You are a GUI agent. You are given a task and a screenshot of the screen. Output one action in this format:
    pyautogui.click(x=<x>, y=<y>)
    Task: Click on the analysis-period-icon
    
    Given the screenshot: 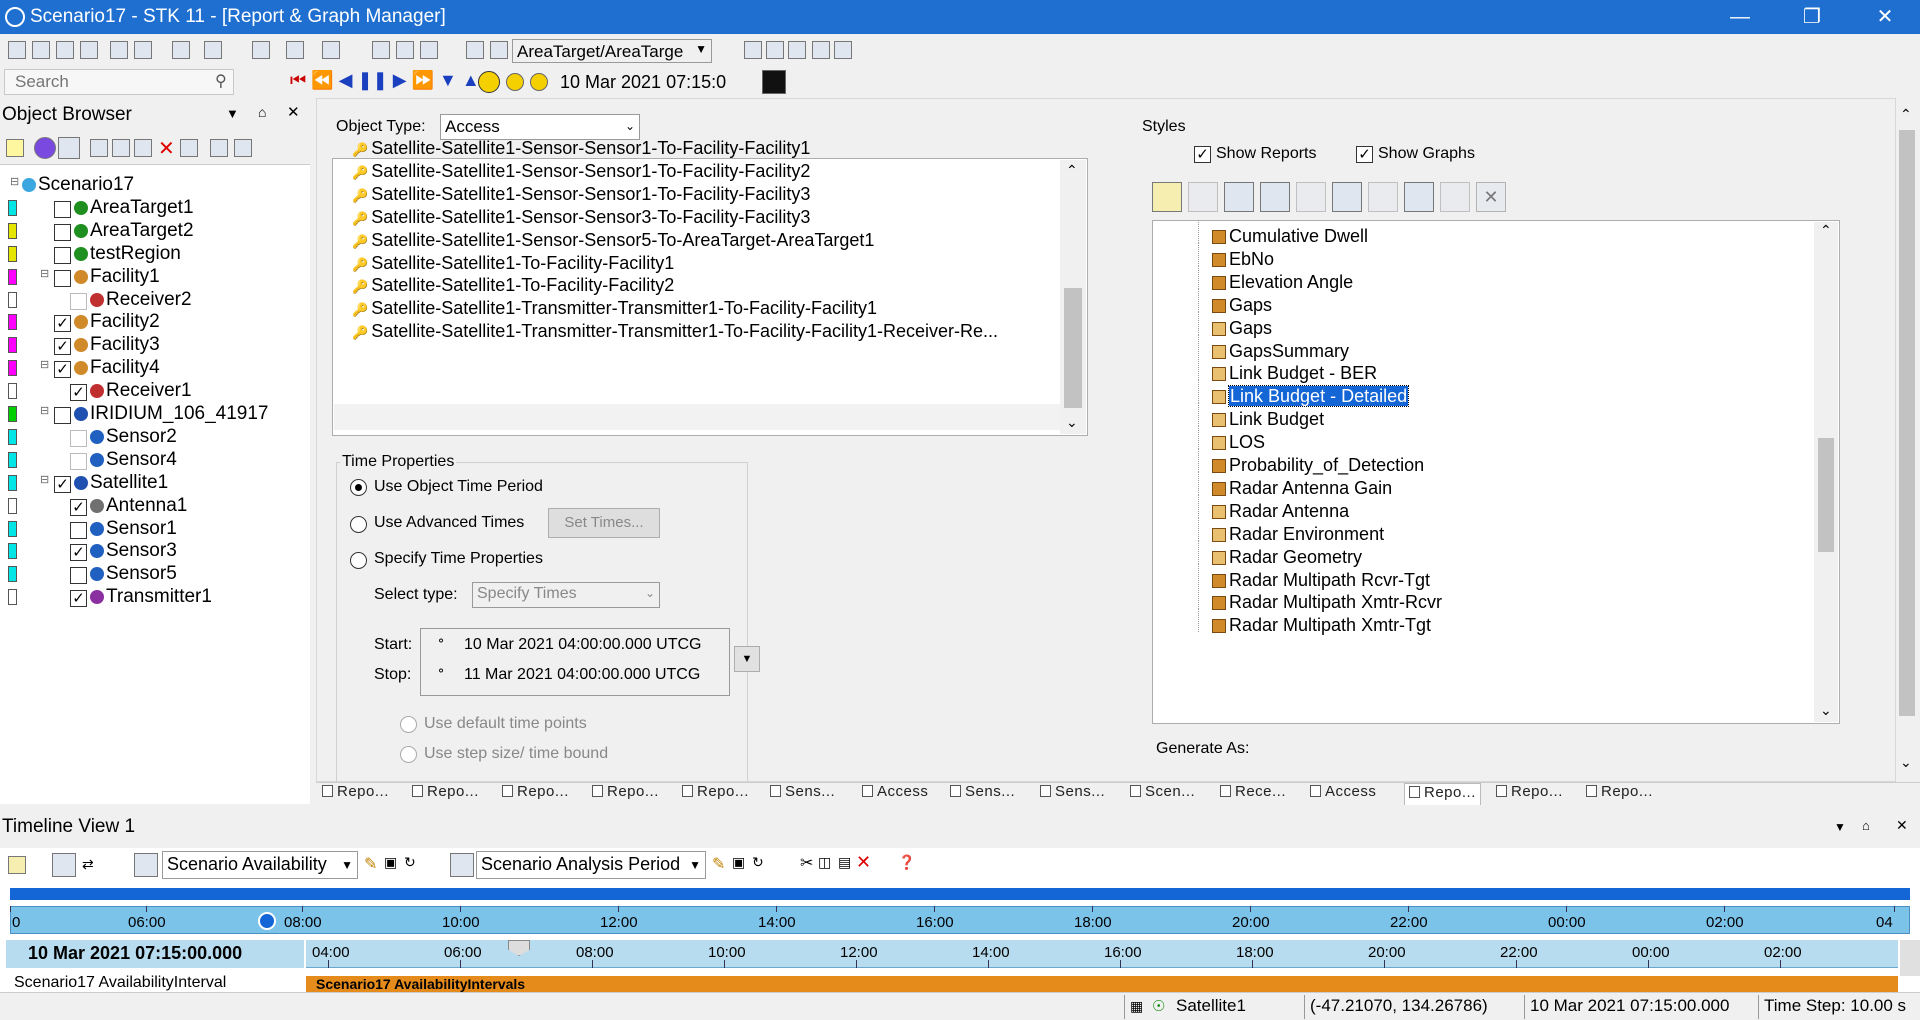 What is the action you would take?
    pyautogui.click(x=462, y=865)
    